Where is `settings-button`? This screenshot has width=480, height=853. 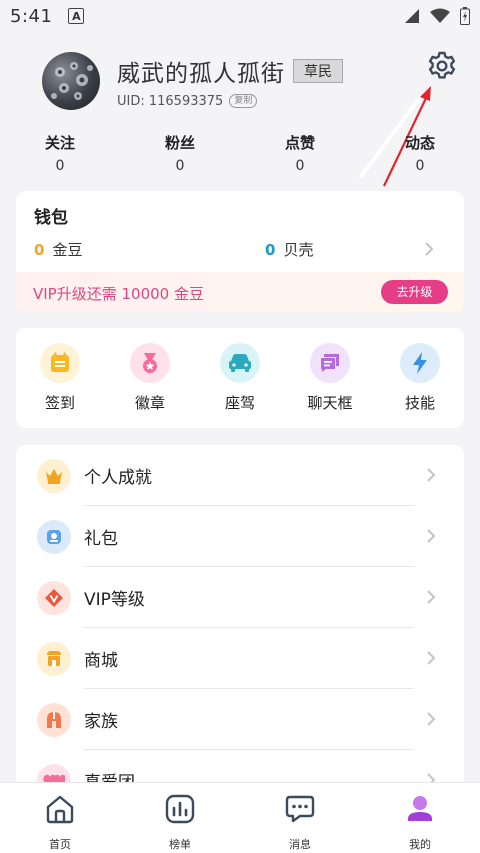 settings-button is located at coordinates (442, 66).